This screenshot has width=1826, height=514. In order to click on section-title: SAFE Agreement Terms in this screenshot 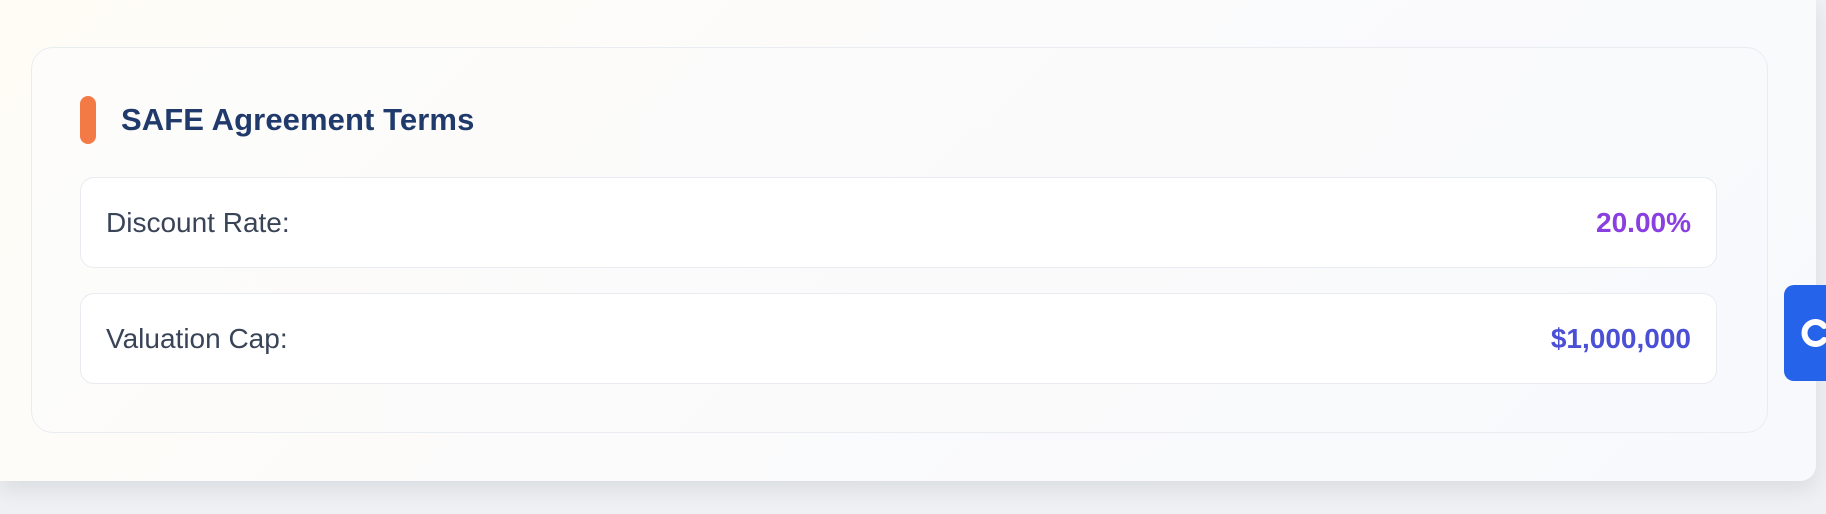, I will do `click(298, 119)`.